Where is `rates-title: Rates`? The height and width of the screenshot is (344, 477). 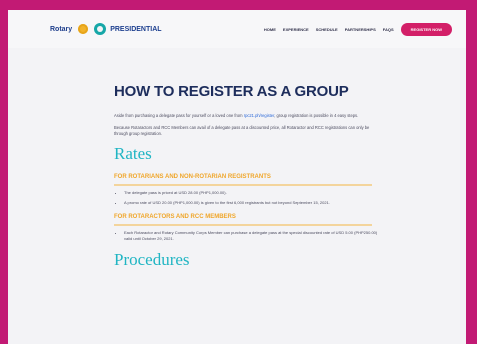 rates-title: Rates is located at coordinates (133, 153).